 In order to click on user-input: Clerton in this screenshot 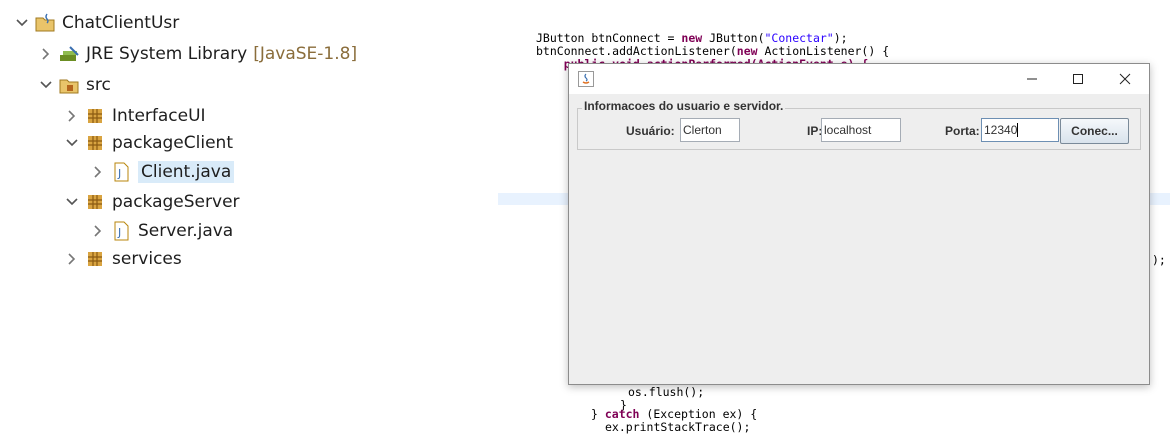, I will do `click(710, 130)`.